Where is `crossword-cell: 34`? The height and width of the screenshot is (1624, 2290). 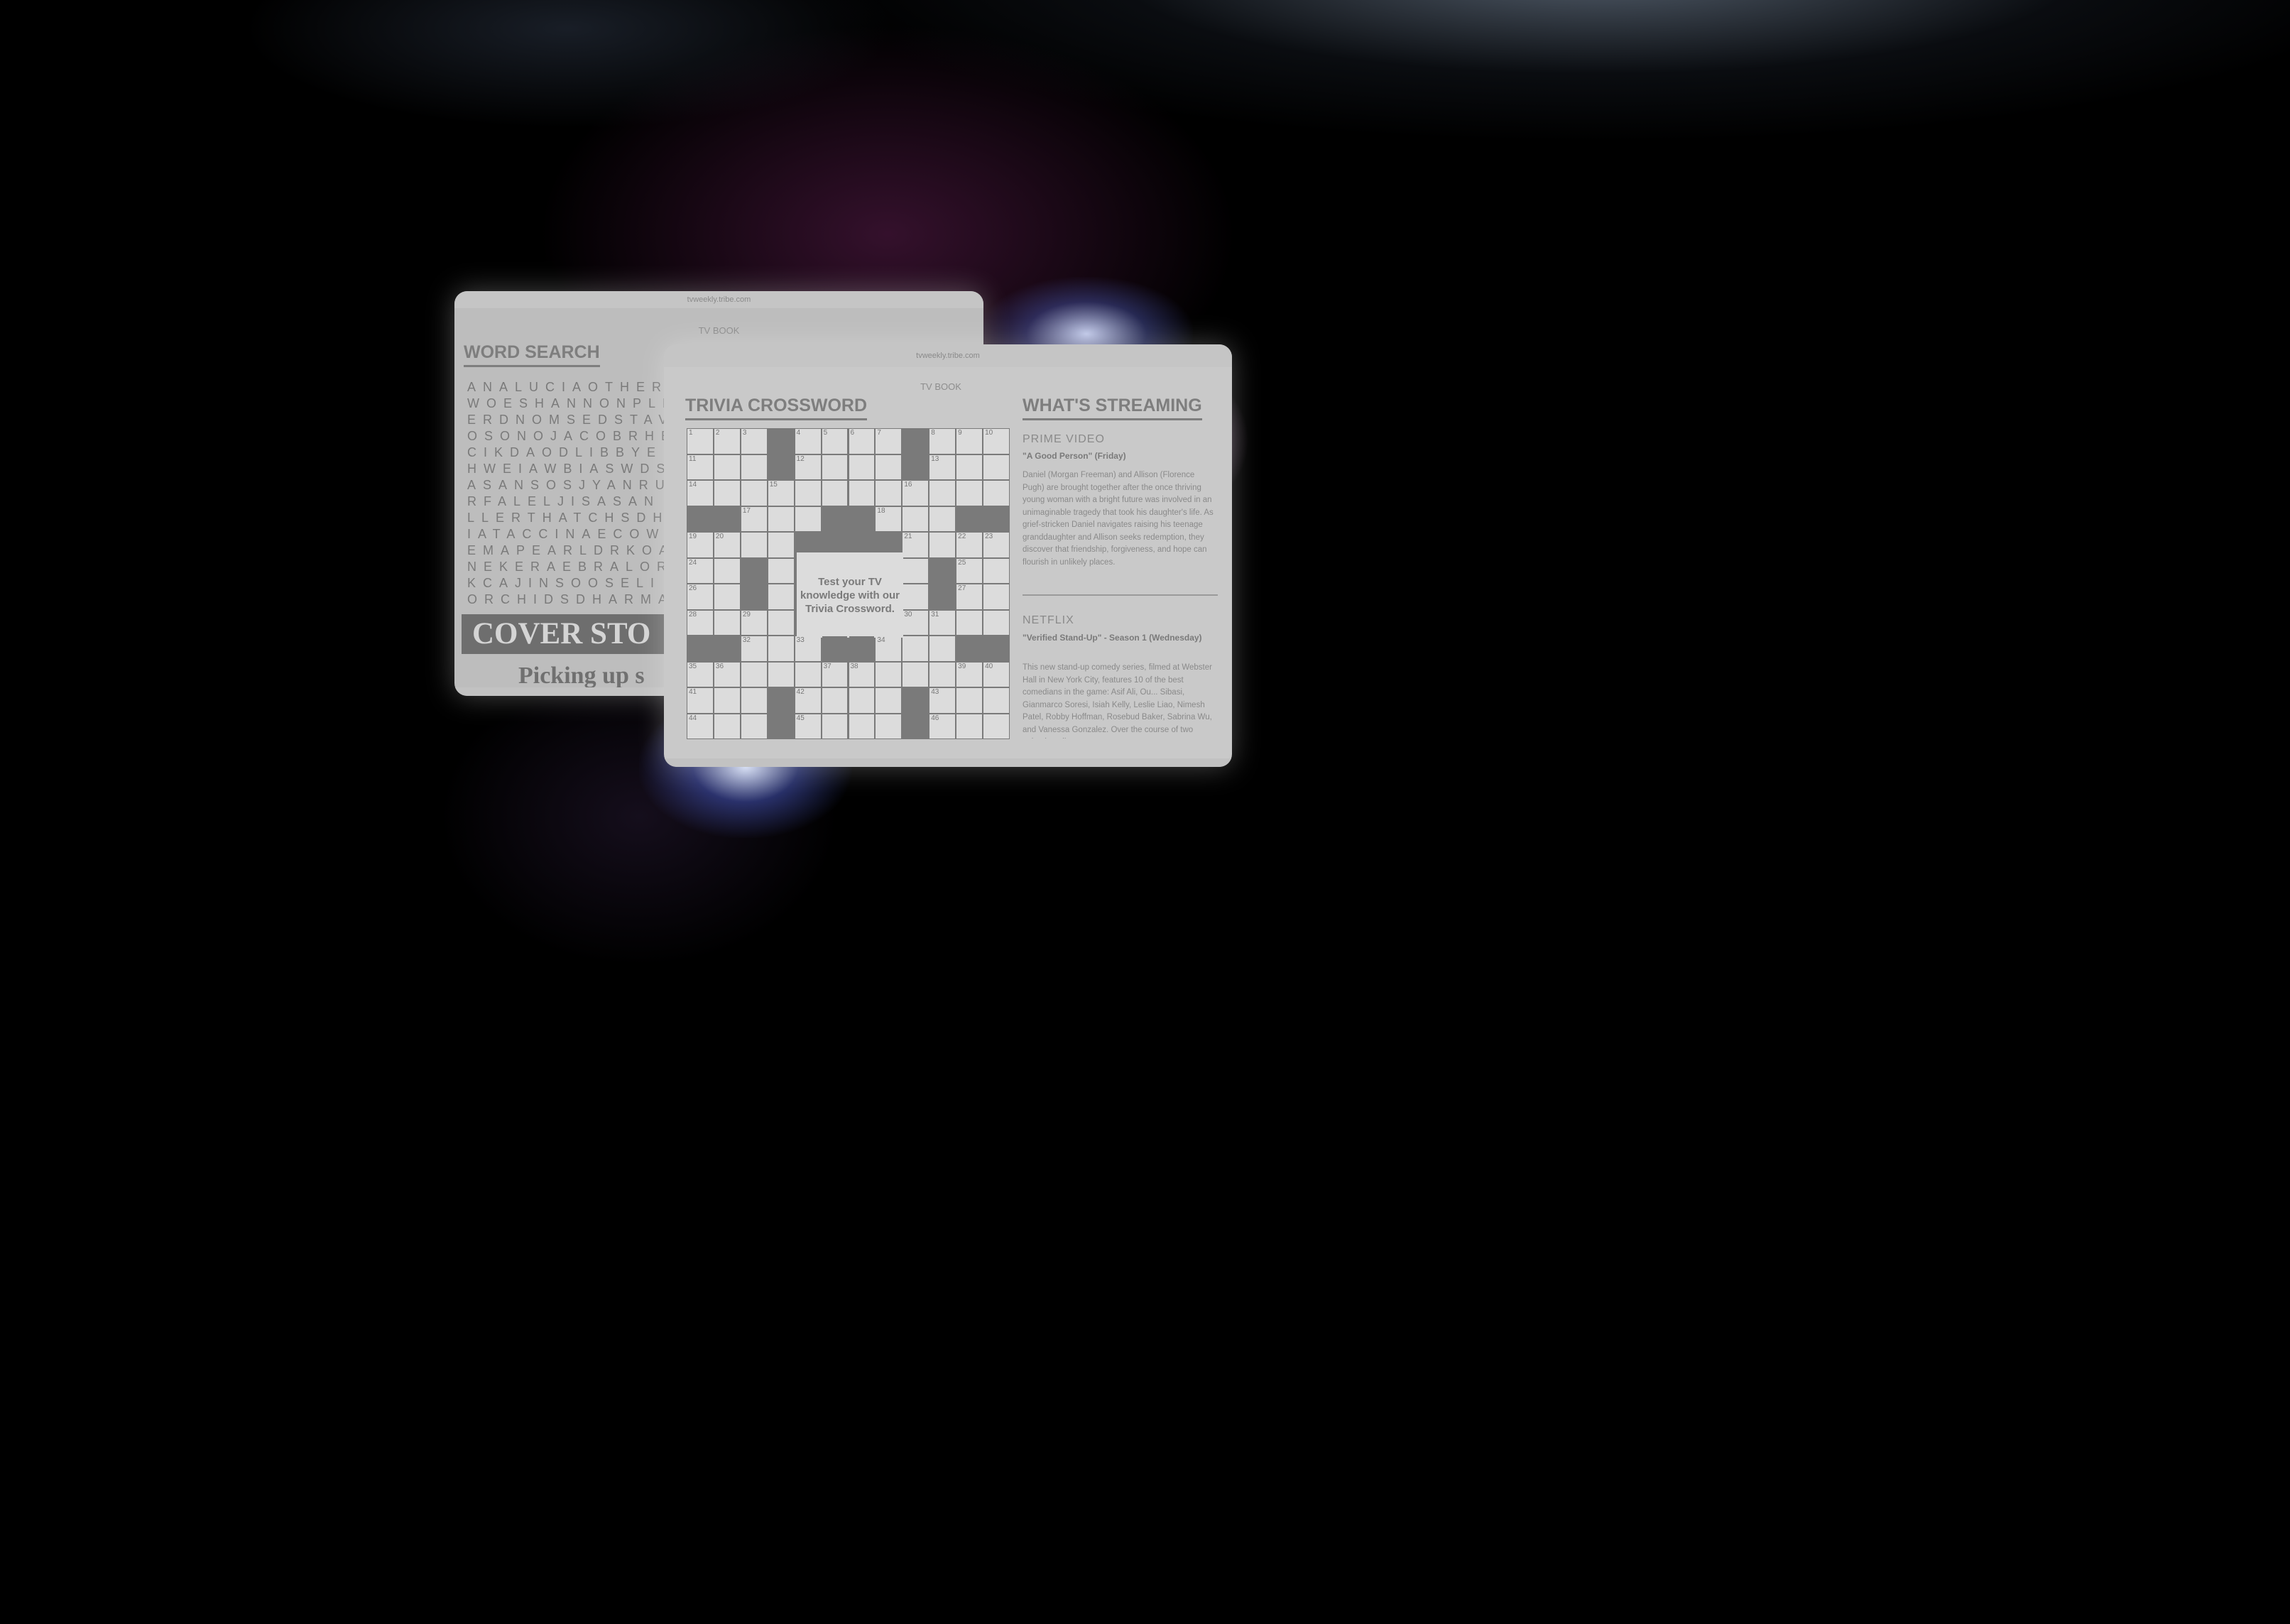
crossword-cell: 34 is located at coordinates (889, 648).